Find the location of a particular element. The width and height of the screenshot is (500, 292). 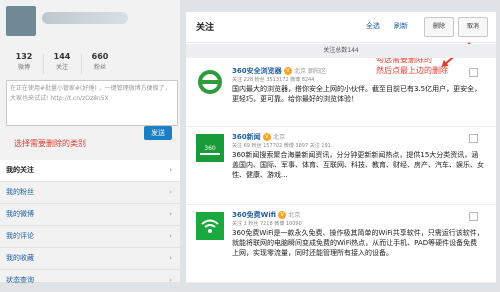

svg-text: 360 is located at coordinates (210, 148).